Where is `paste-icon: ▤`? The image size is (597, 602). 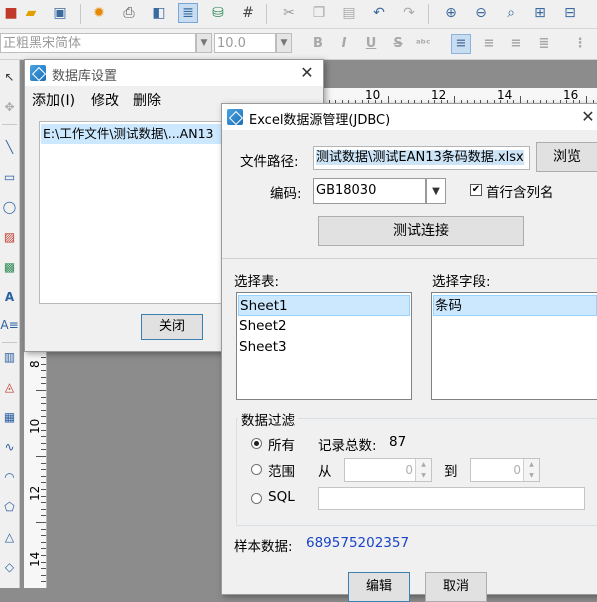
paste-icon: ▤ is located at coordinates (349, 13).